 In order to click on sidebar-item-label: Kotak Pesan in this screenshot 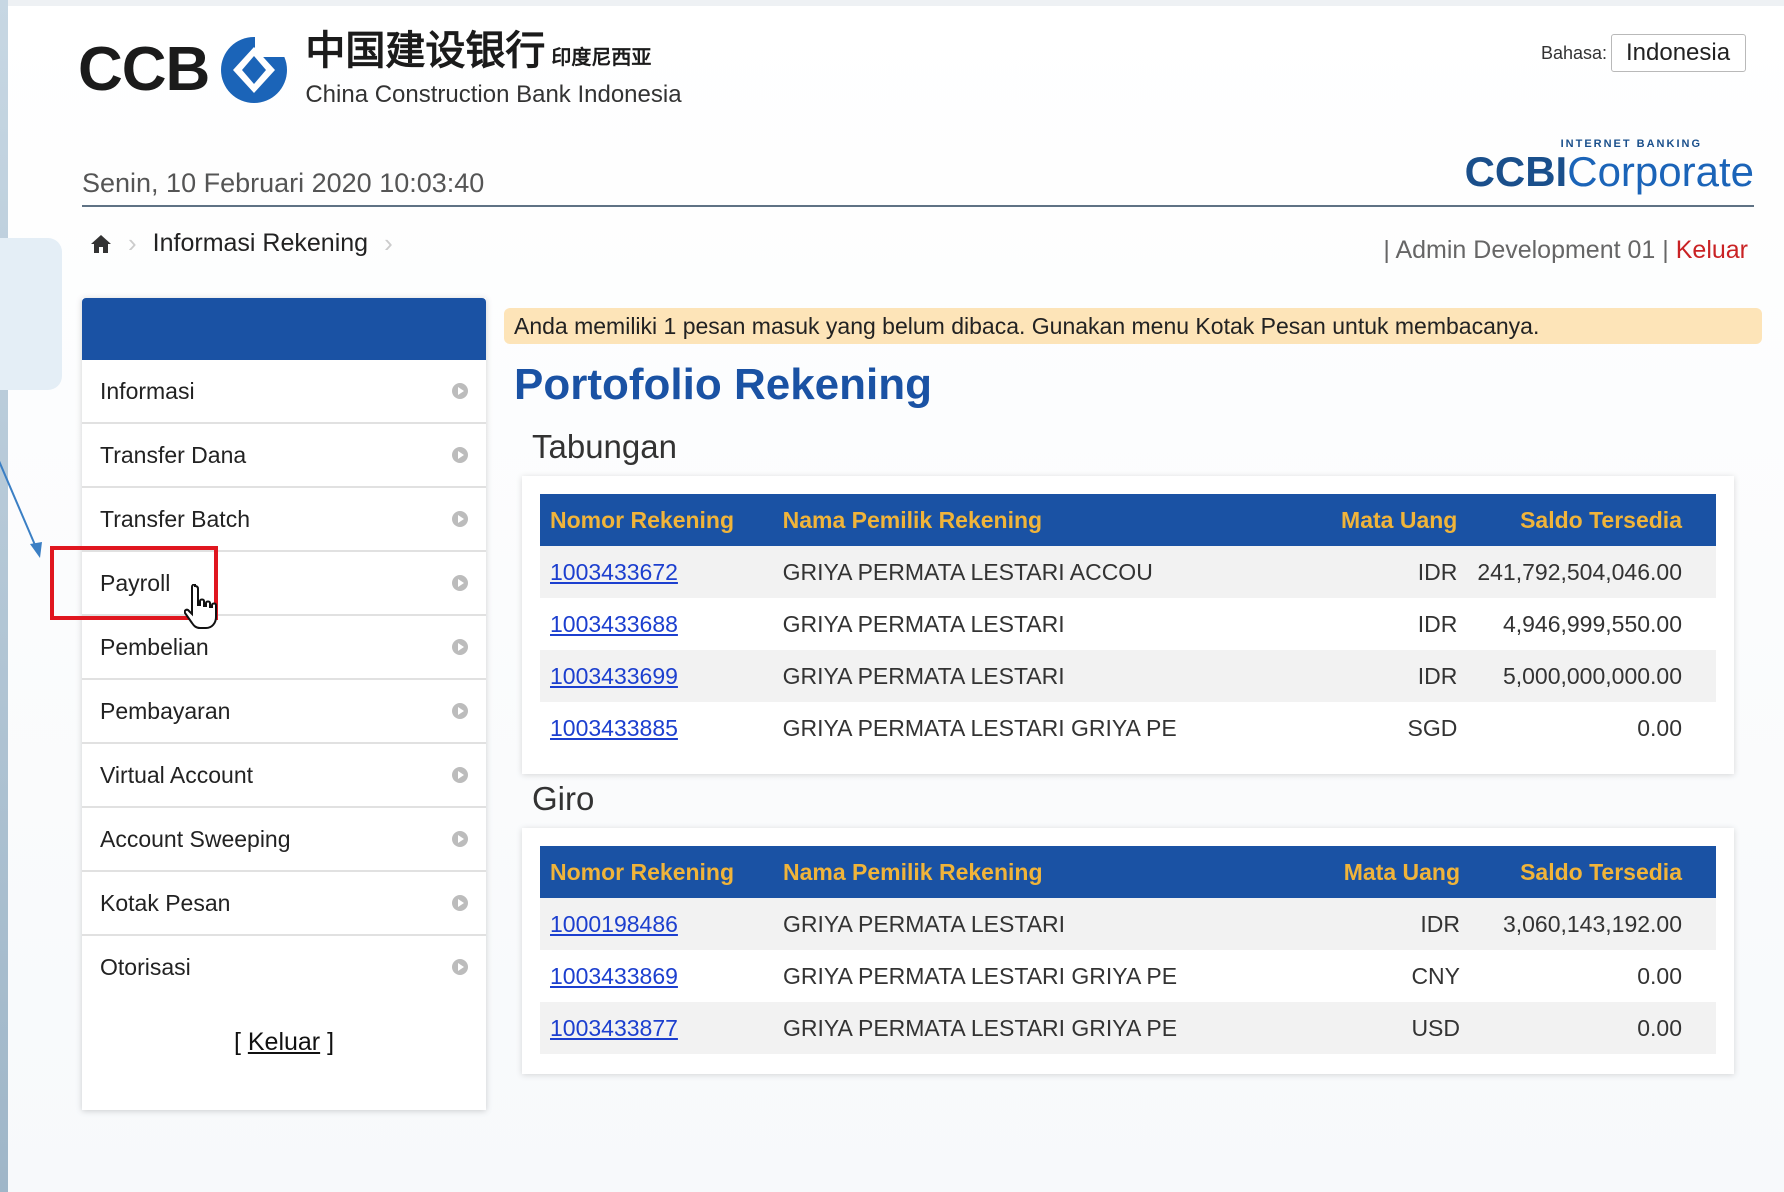, I will do `click(165, 902)`.